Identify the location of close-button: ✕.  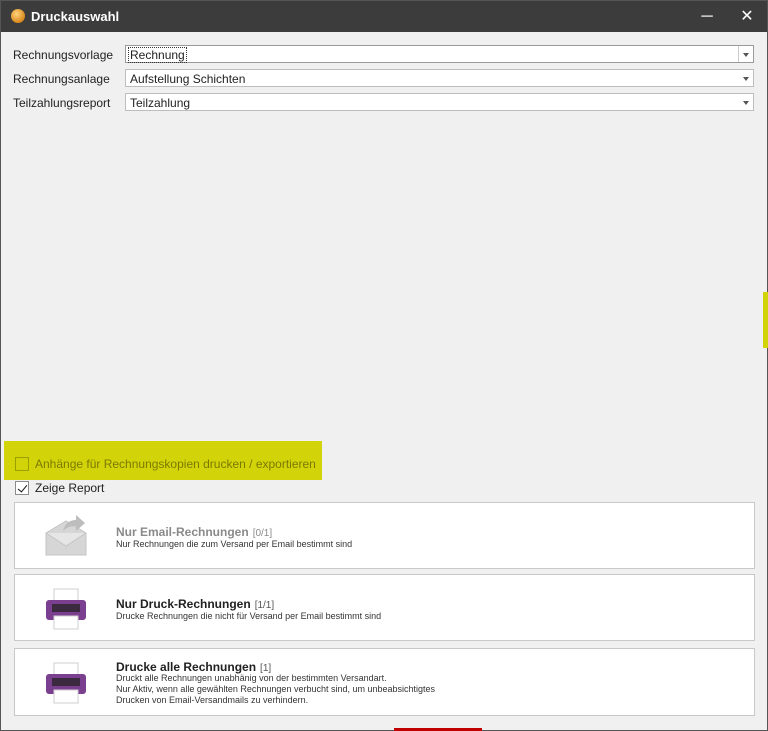
(747, 16).